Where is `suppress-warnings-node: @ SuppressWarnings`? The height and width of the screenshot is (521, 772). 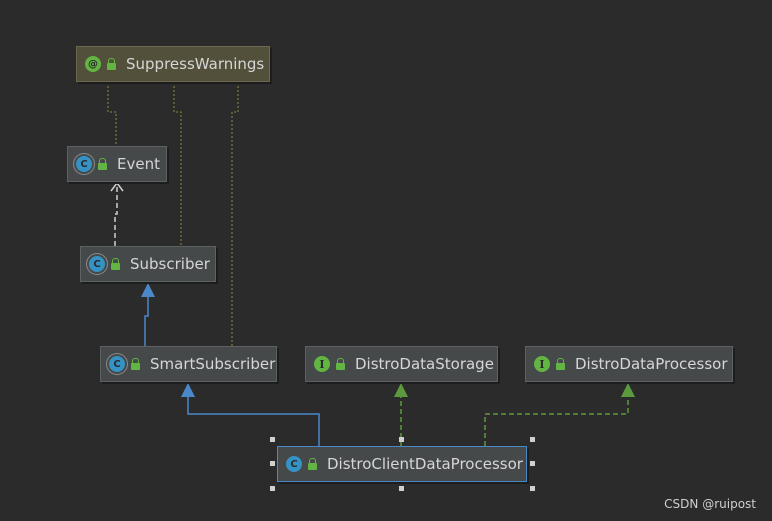 suppress-warnings-node: @ SuppressWarnings is located at coordinates (173, 64).